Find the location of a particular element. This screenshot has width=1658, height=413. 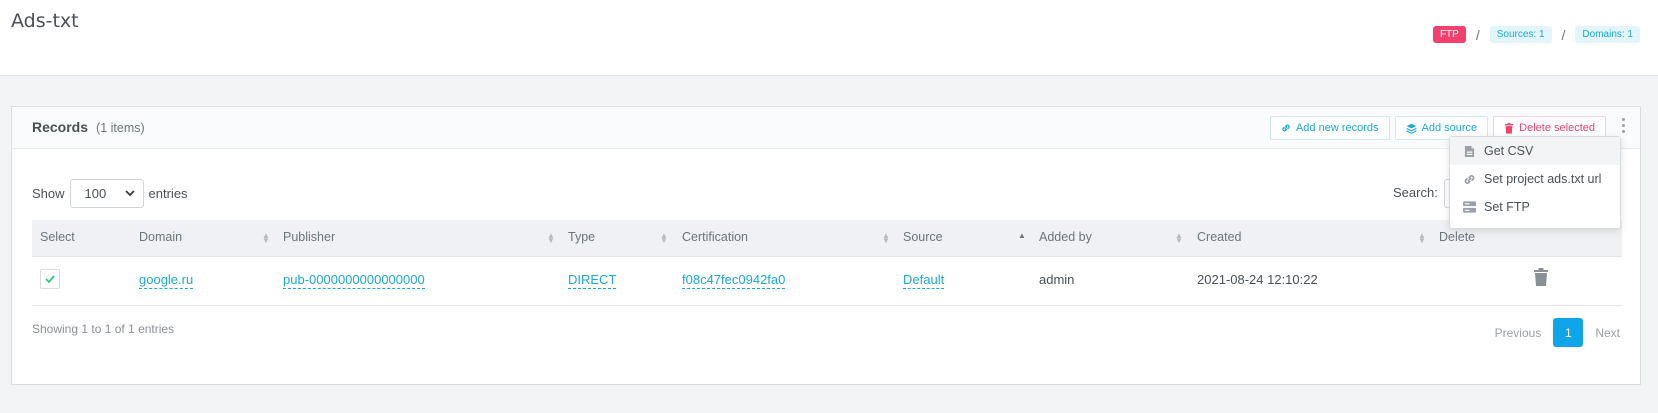

certification-cell: f08c47fec0942fa0 is located at coordinates (734, 280).